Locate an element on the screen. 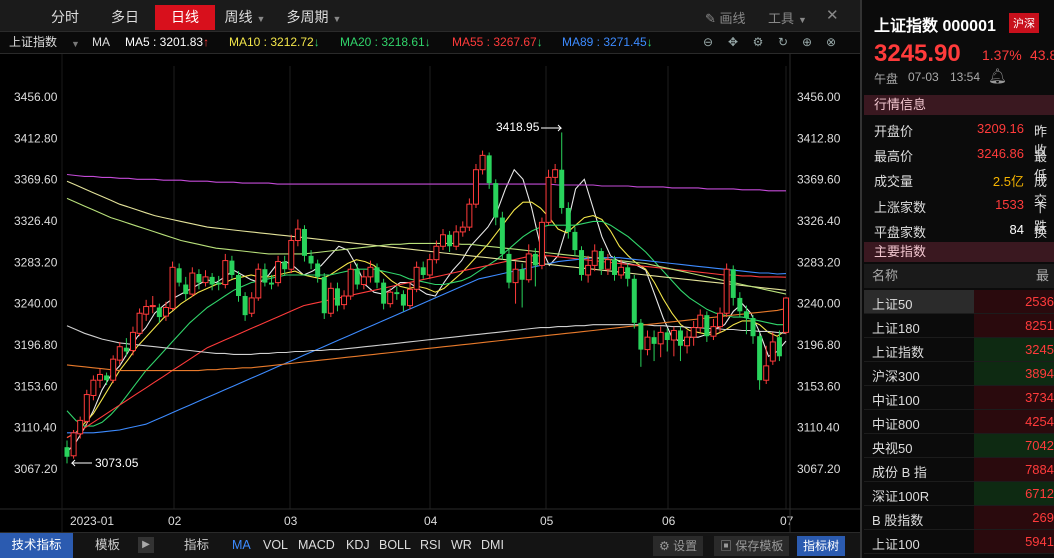 This screenshot has width=1054, height=558. chevron-right-icon: ▶ is located at coordinates (146, 545).